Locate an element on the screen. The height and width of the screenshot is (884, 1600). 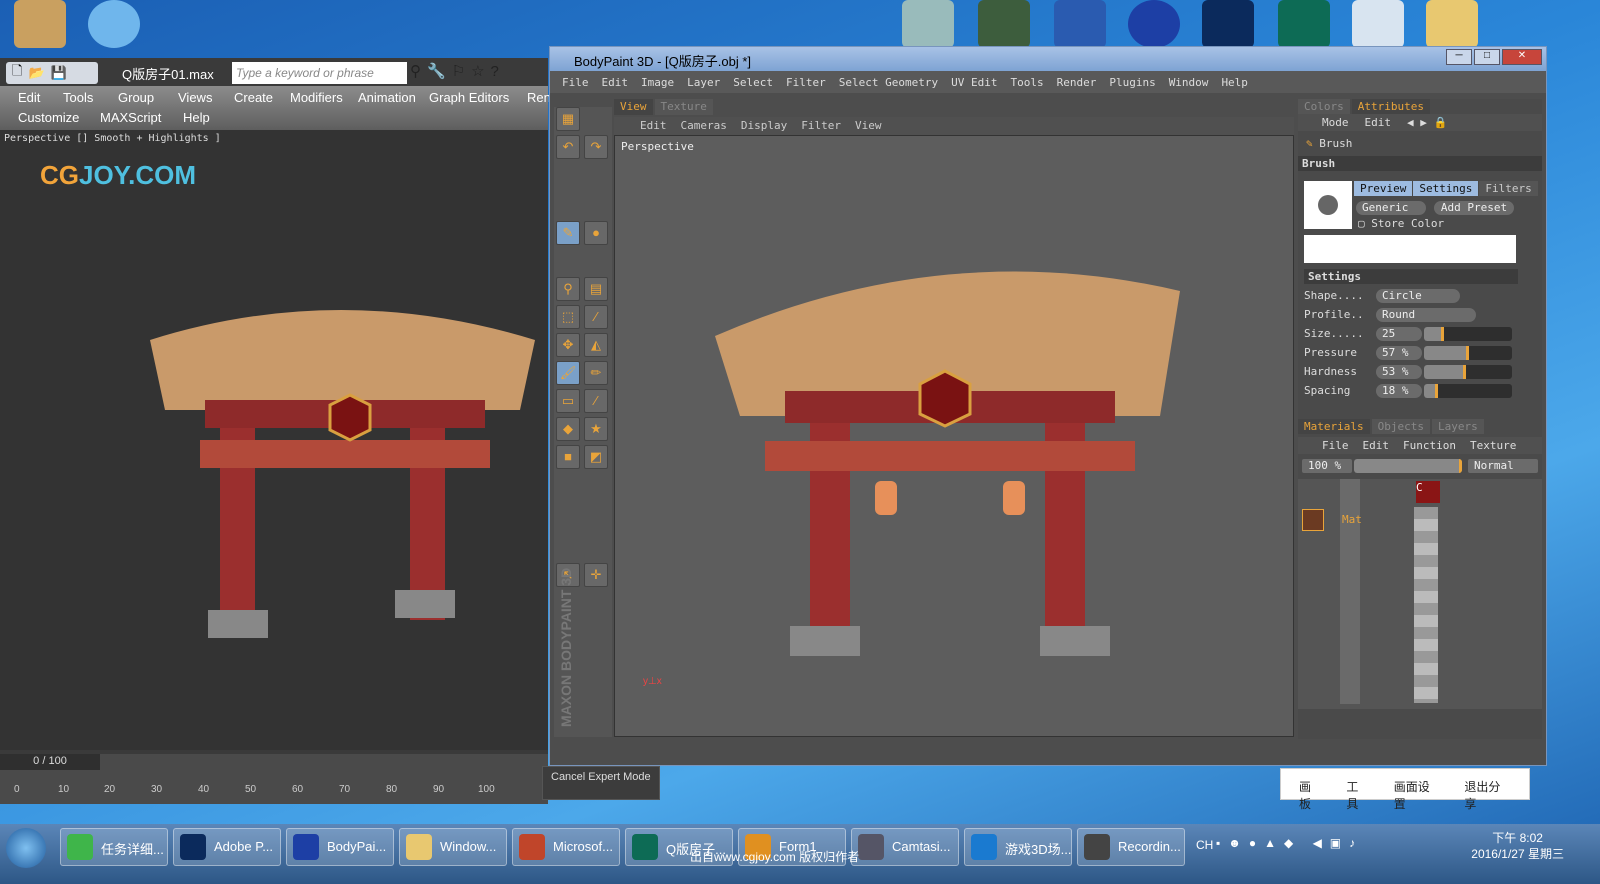
menu-file: File is located at coordinates (575, 82).